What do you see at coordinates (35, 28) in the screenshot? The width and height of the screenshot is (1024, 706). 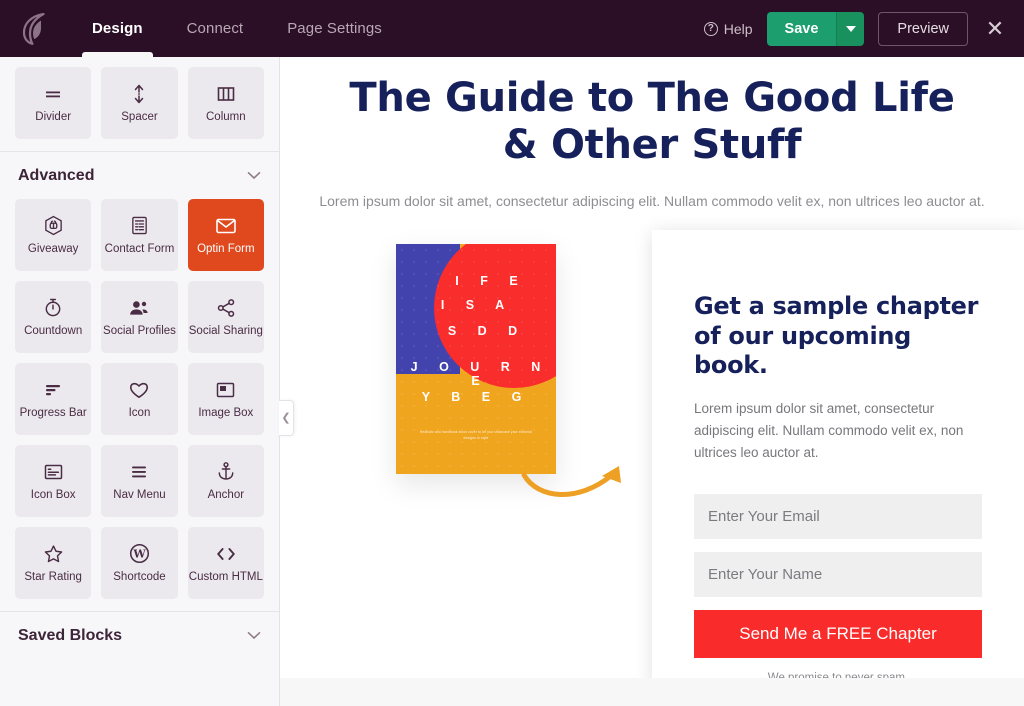 I see `app-logo` at bounding box center [35, 28].